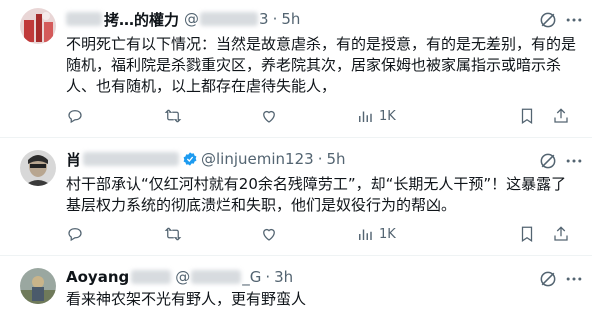 The image size is (592, 314). I want to click on tweet-header: 拷…的權力 @ 3 · 5h, so click(183, 19).